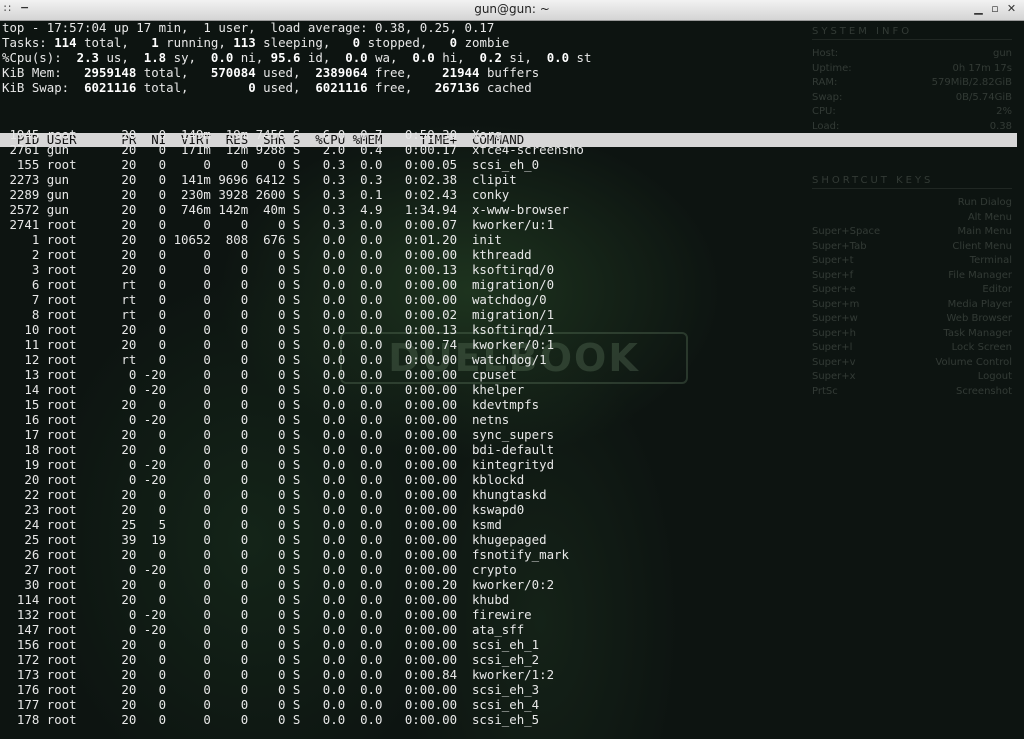  I want to click on conky-key: Uptime:, so click(832, 68).